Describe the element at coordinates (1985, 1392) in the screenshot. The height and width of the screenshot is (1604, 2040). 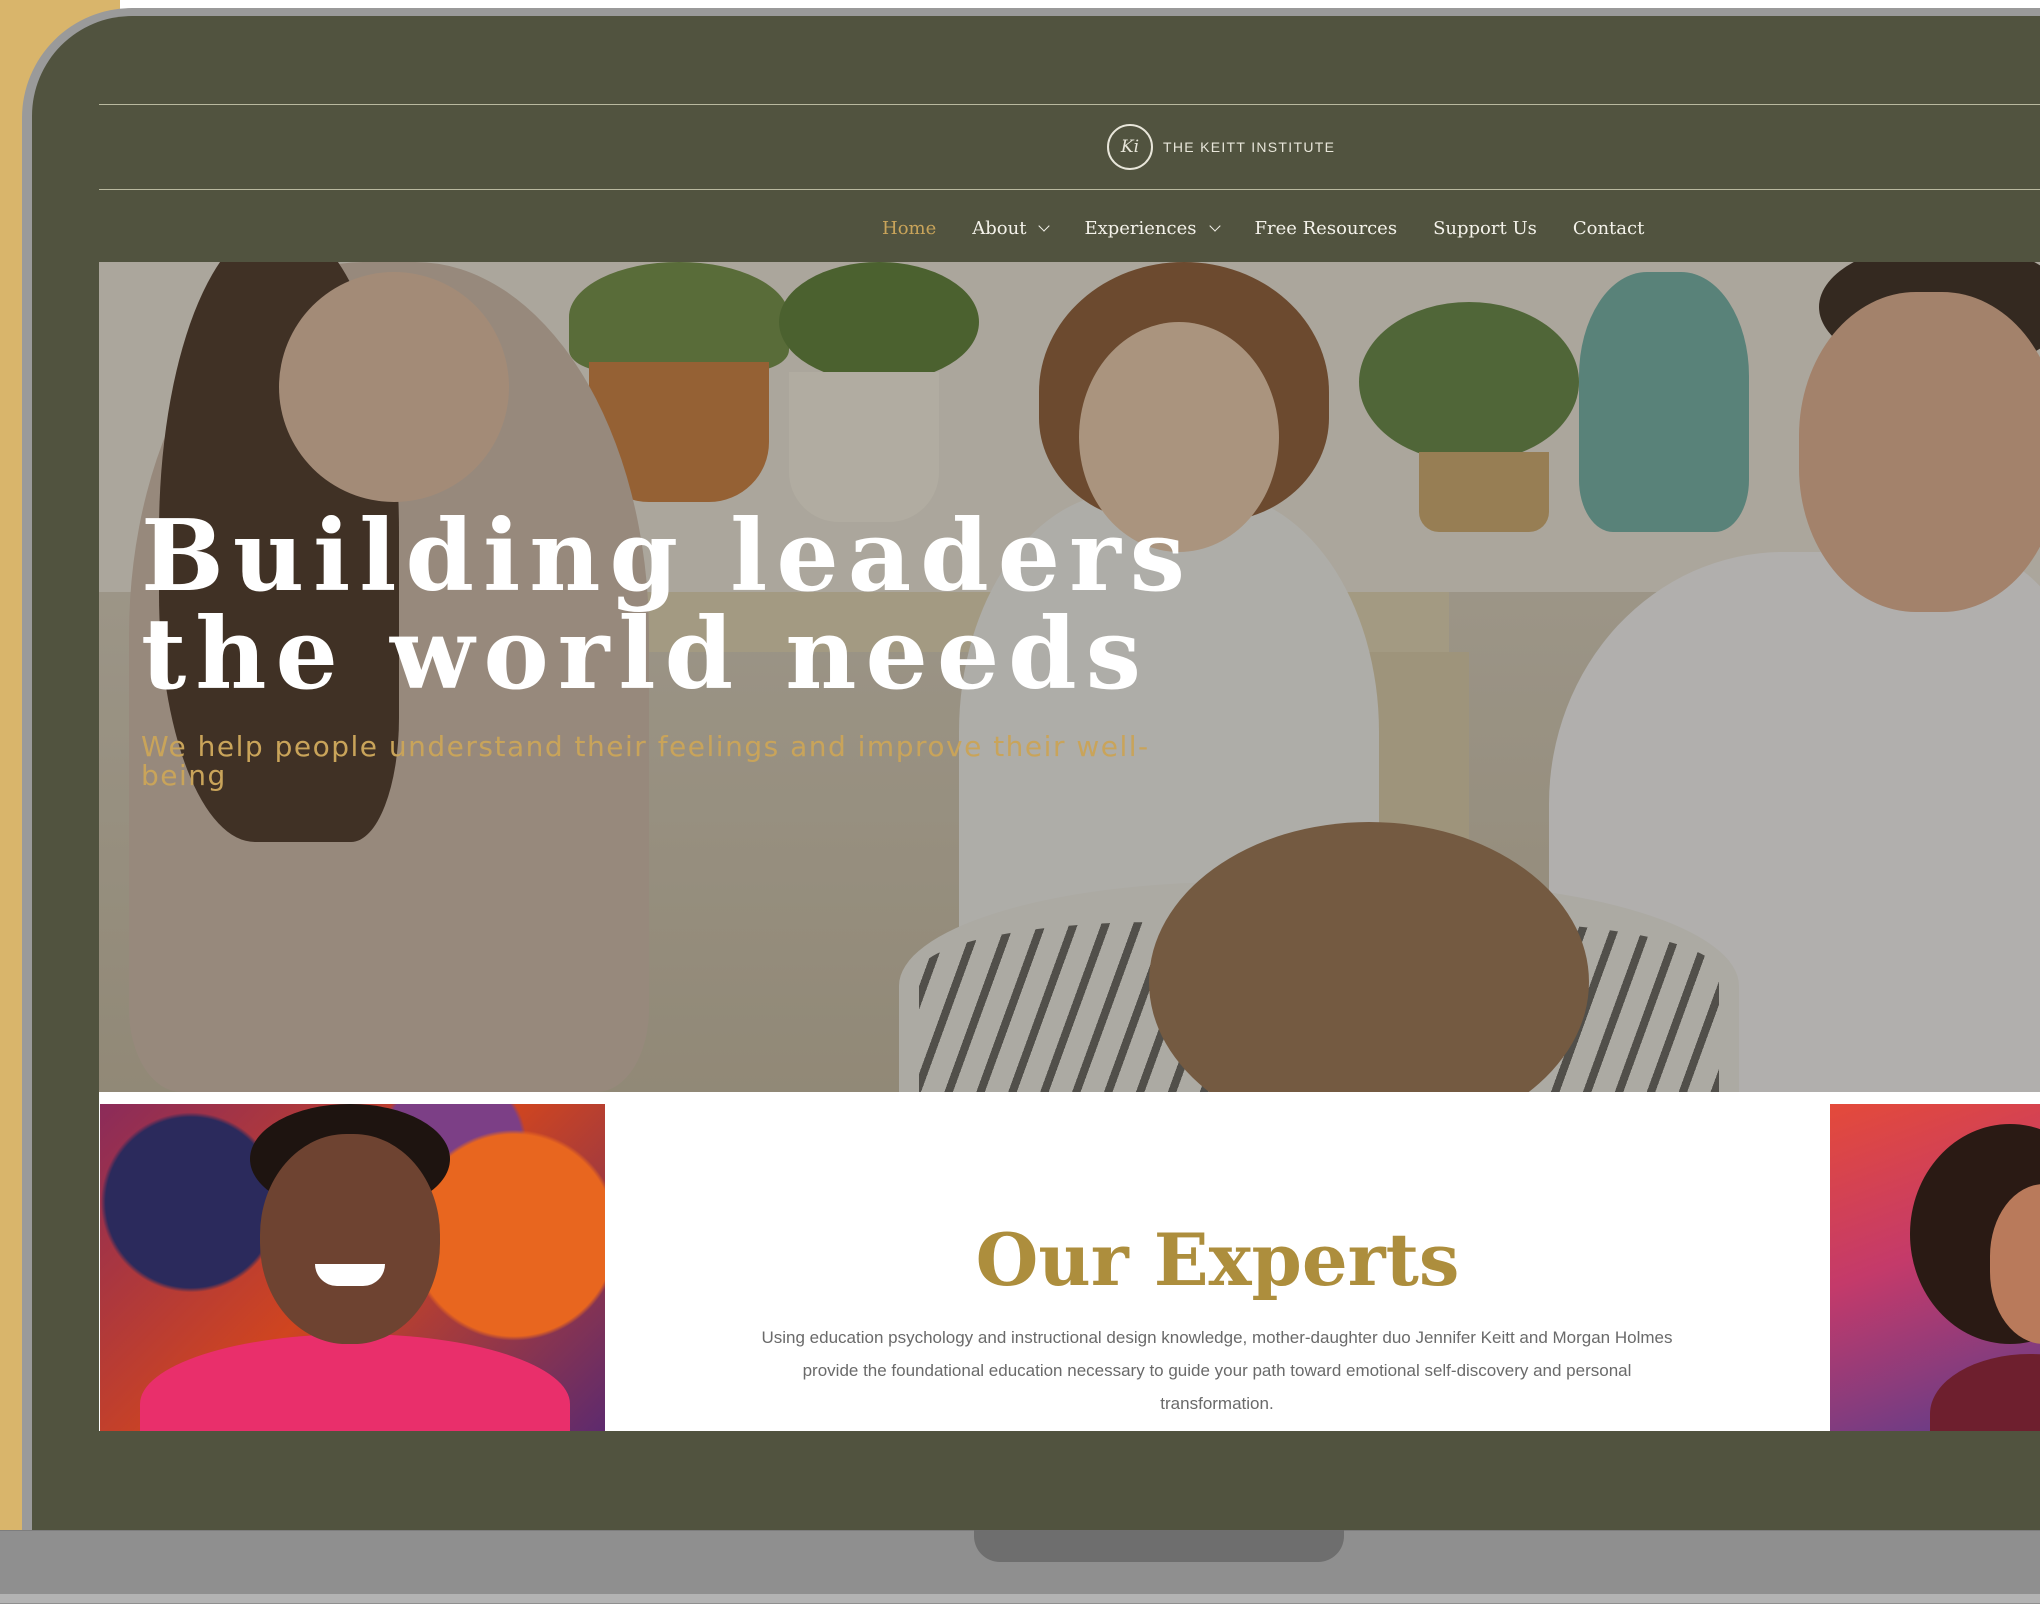
I see `expert-photo-top` at that location.